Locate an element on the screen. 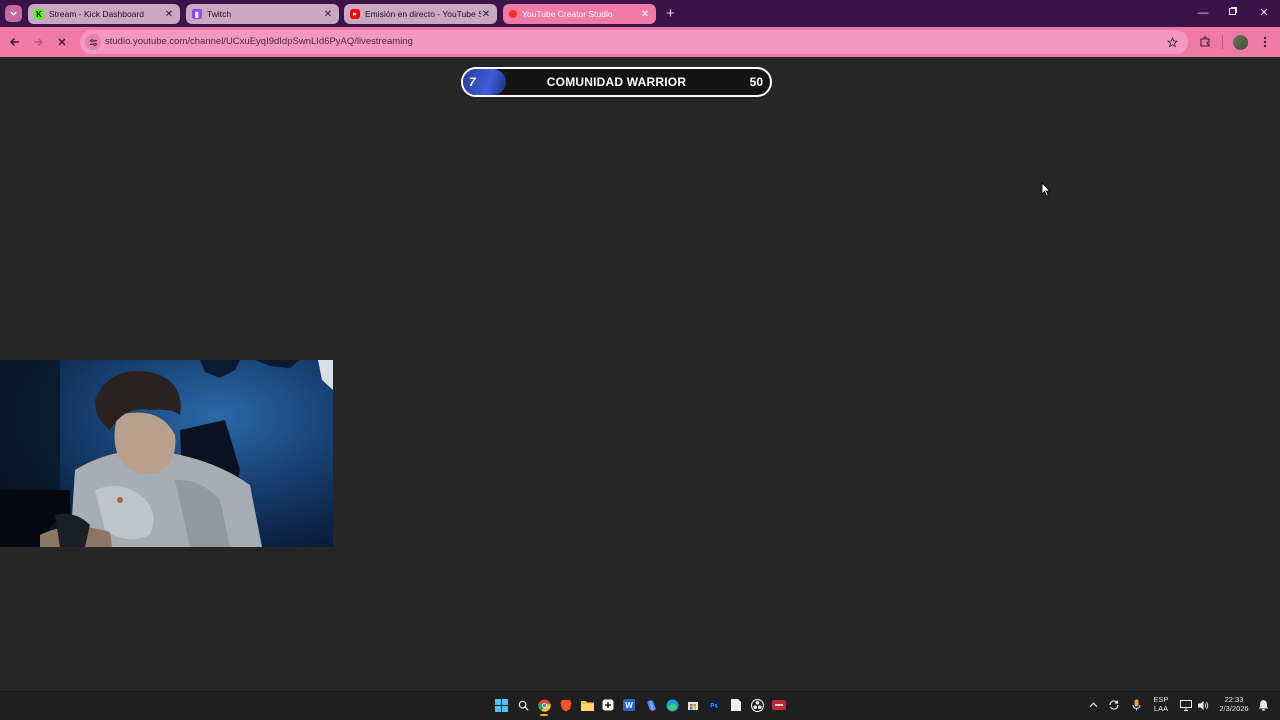 The width and height of the screenshot is (1280, 720). back-button is located at coordinates (15, 42).